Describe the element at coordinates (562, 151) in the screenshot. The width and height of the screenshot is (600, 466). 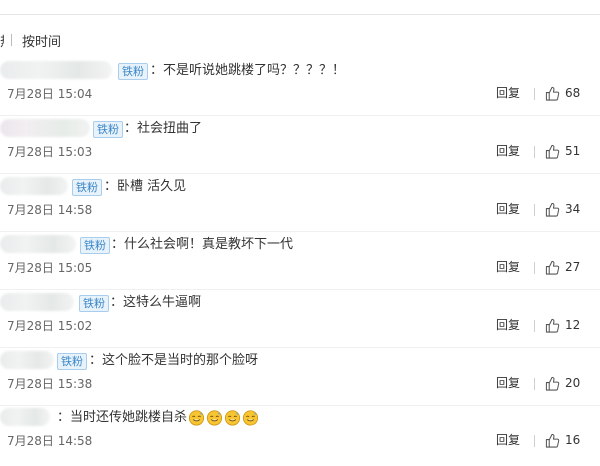
I see `like-button: 51` at that location.